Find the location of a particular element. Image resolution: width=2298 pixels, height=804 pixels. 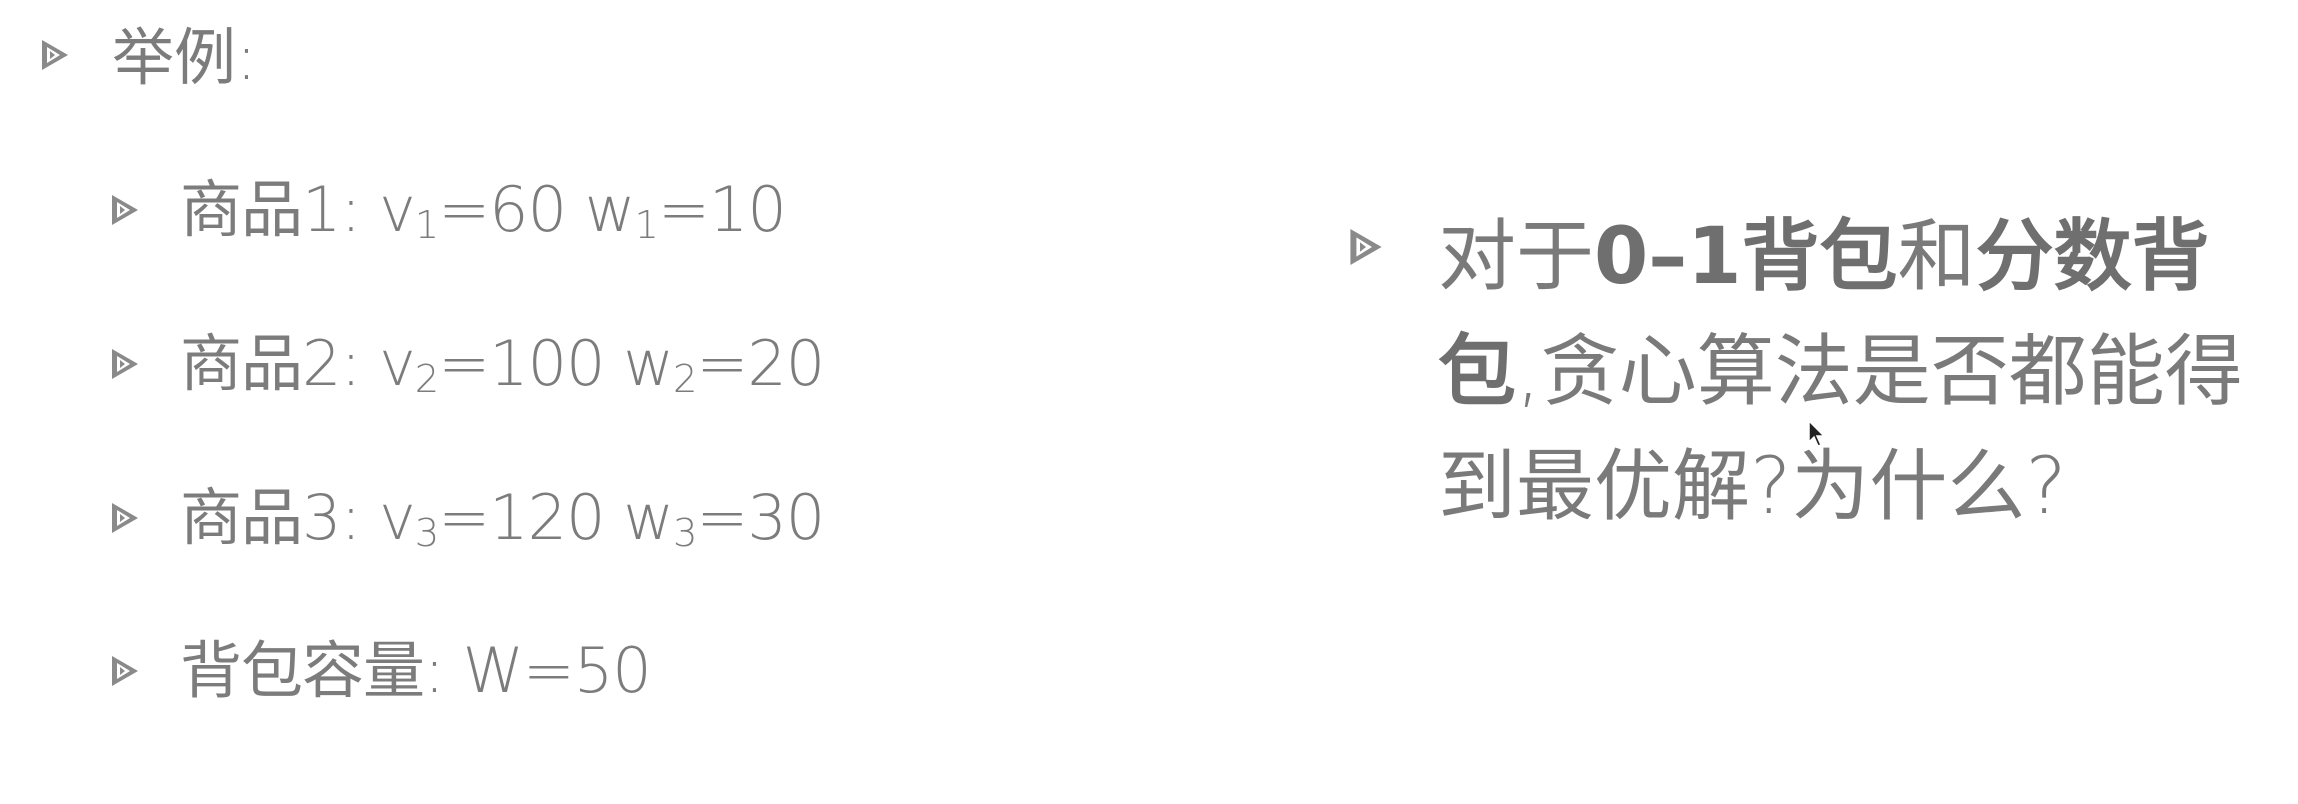

value-amount: =100 is located at coordinates (521, 363).